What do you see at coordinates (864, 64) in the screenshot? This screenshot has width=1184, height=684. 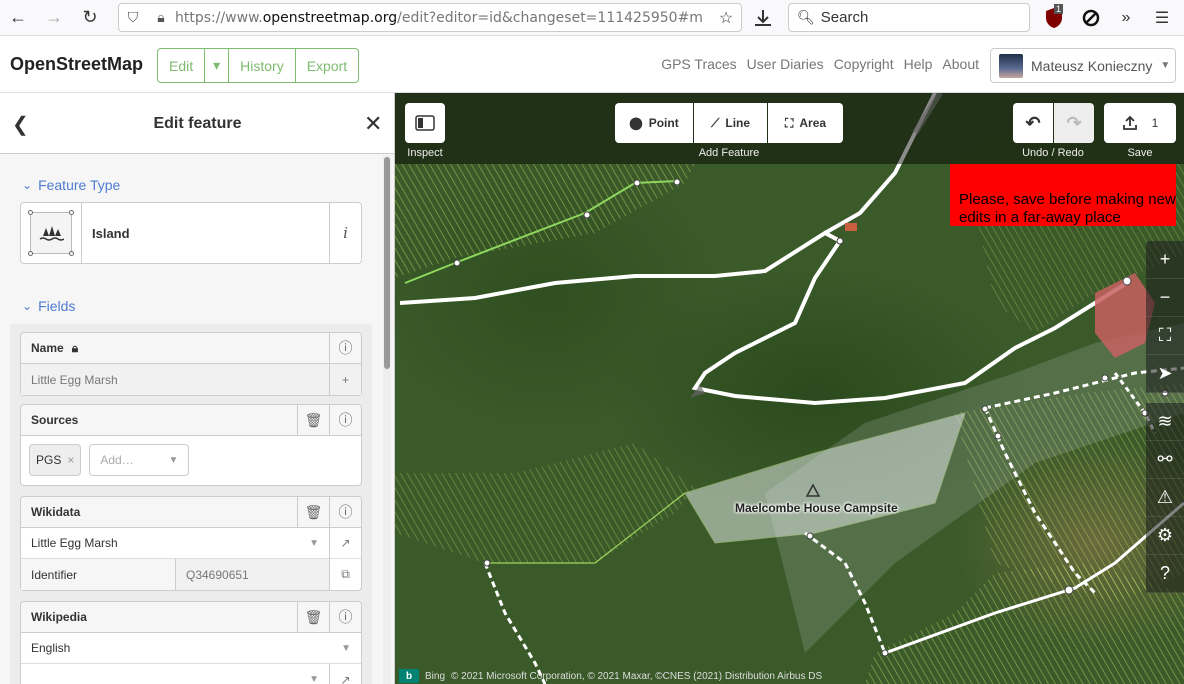 I see `nav-link-copyright: Copyright` at bounding box center [864, 64].